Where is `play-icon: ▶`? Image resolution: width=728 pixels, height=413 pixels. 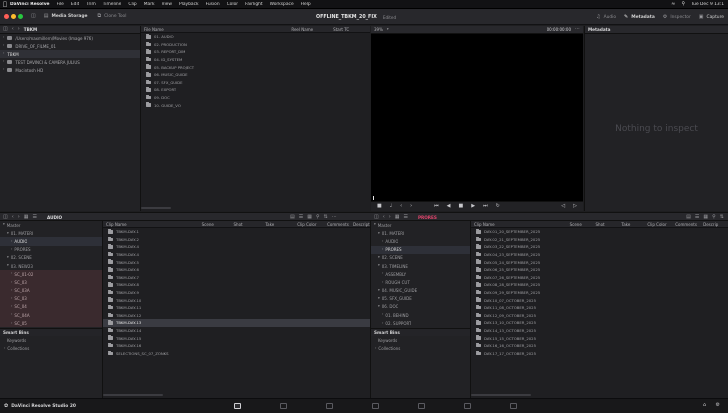 play-icon: ▶ is located at coordinates (473, 206).